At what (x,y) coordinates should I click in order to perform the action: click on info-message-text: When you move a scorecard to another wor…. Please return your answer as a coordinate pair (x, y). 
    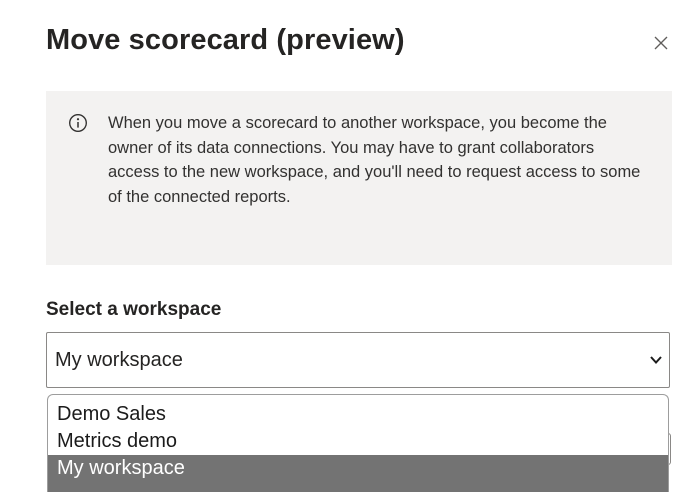
    Looking at the image, I should click on (374, 160).